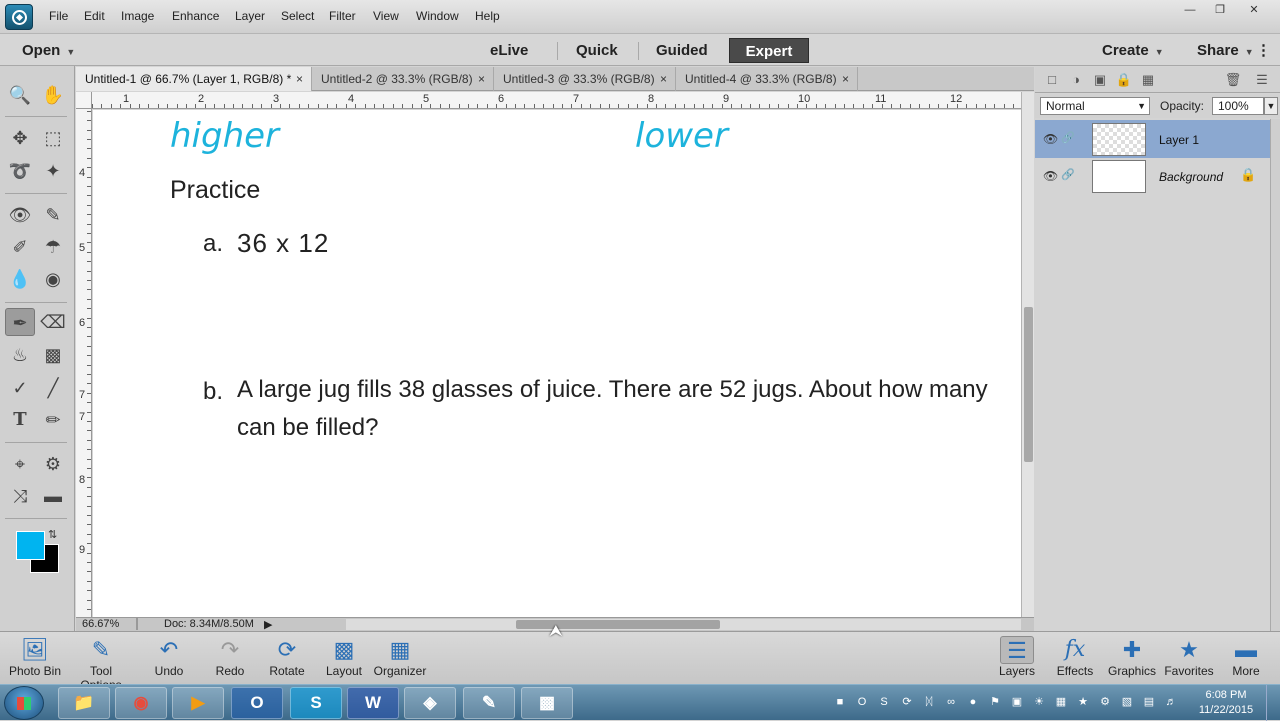 The width and height of the screenshot is (1280, 721). I want to click on healing-brush-icon: ✎, so click(53, 215).